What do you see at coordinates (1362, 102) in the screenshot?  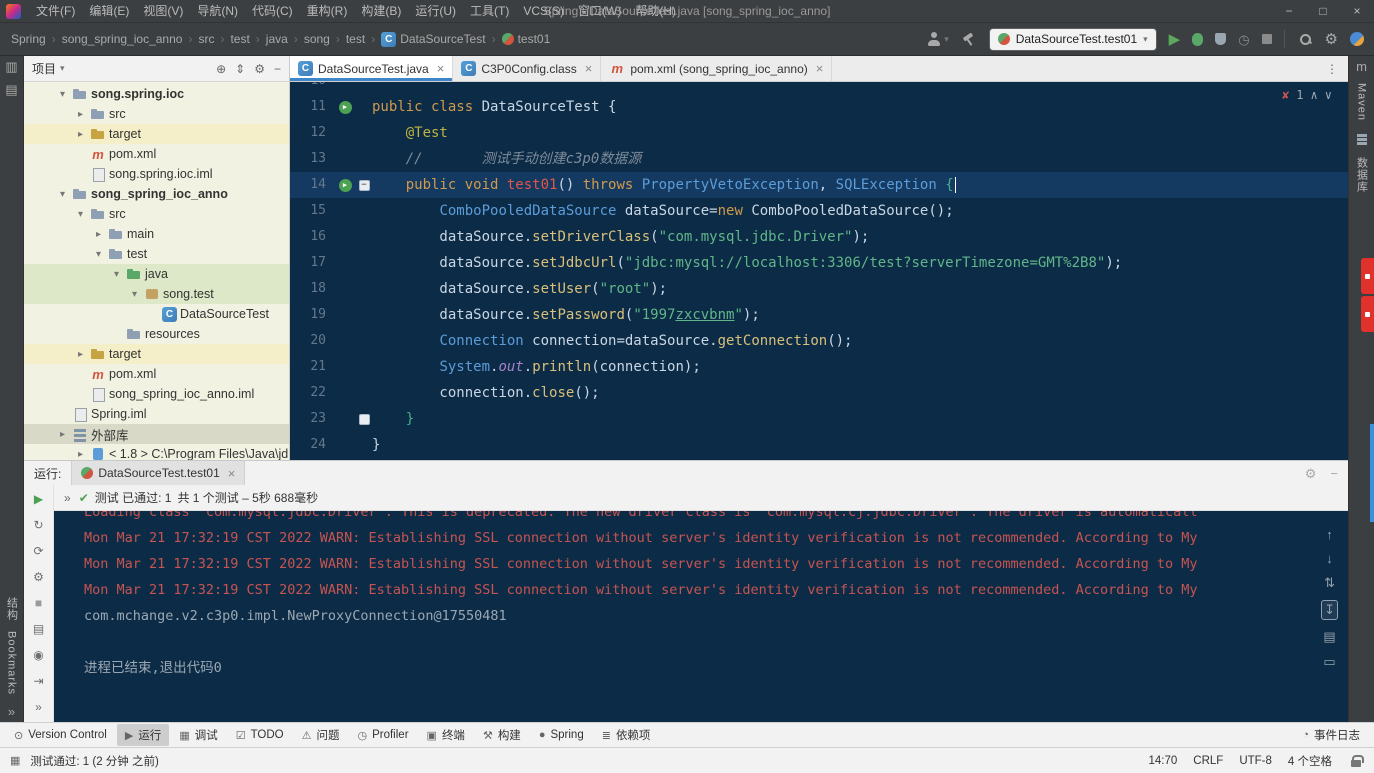 I see `maven-tool-button: Maven` at bounding box center [1362, 102].